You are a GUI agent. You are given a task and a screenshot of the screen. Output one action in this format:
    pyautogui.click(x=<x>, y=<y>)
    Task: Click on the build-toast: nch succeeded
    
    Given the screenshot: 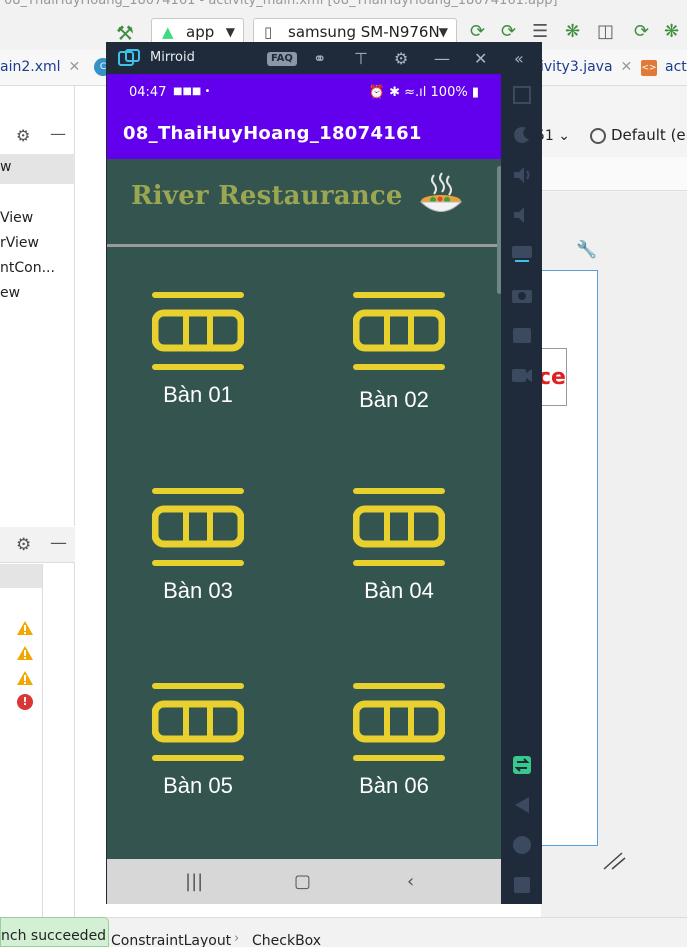 What is the action you would take?
    pyautogui.click(x=54, y=932)
    